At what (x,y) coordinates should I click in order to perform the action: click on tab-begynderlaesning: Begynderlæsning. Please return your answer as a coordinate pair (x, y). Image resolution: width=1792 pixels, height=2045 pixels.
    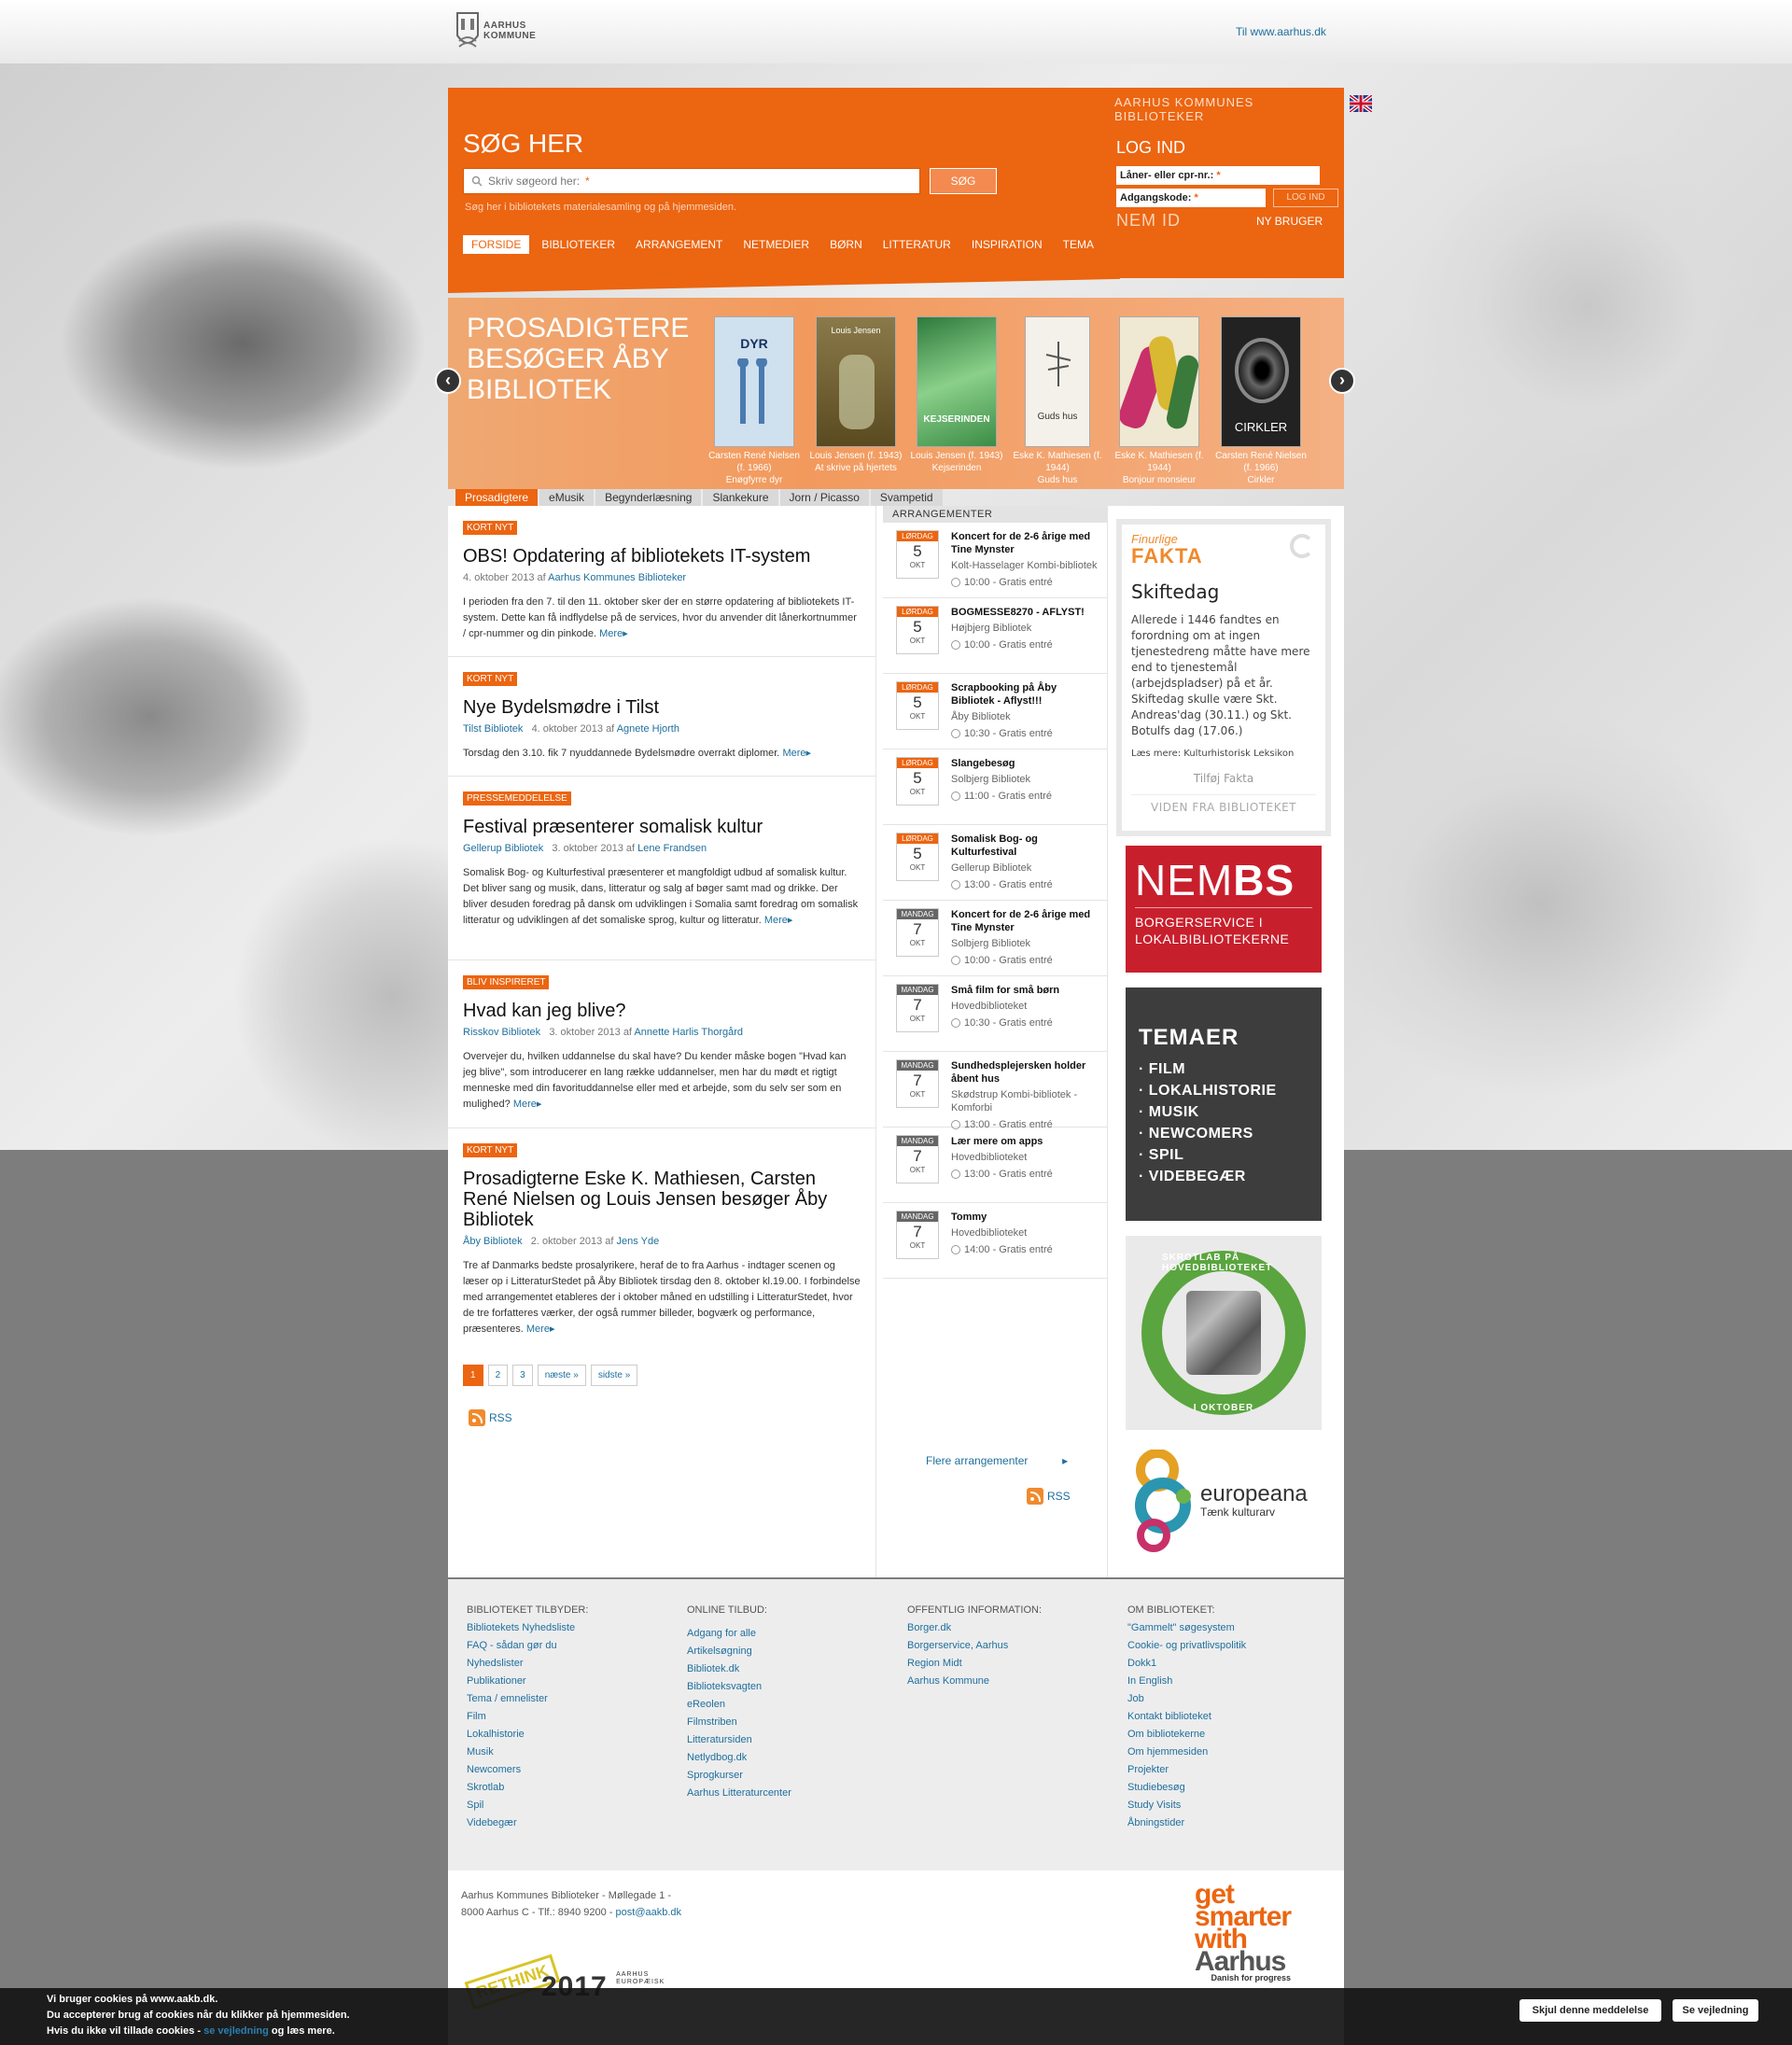
    Looking at the image, I should click on (648, 497).